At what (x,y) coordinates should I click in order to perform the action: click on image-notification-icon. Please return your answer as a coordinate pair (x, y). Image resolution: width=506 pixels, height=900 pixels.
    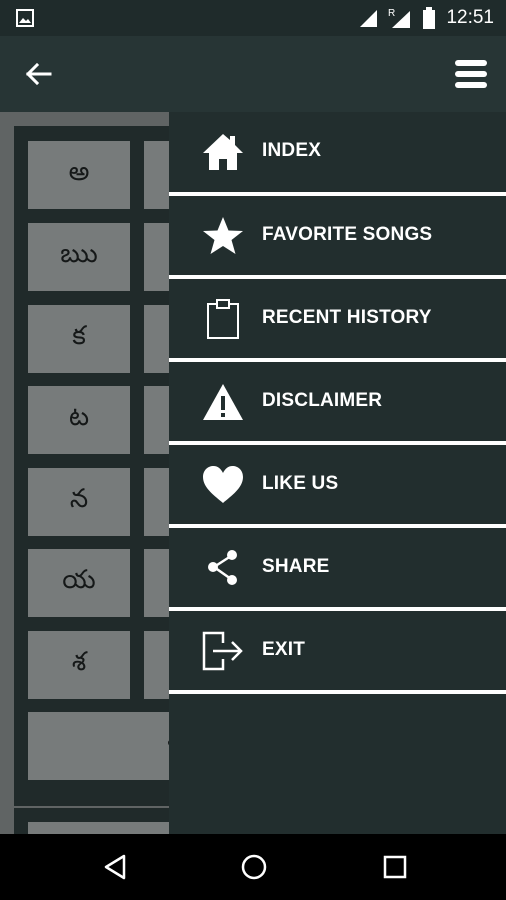
    Looking at the image, I should click on (25, 18).